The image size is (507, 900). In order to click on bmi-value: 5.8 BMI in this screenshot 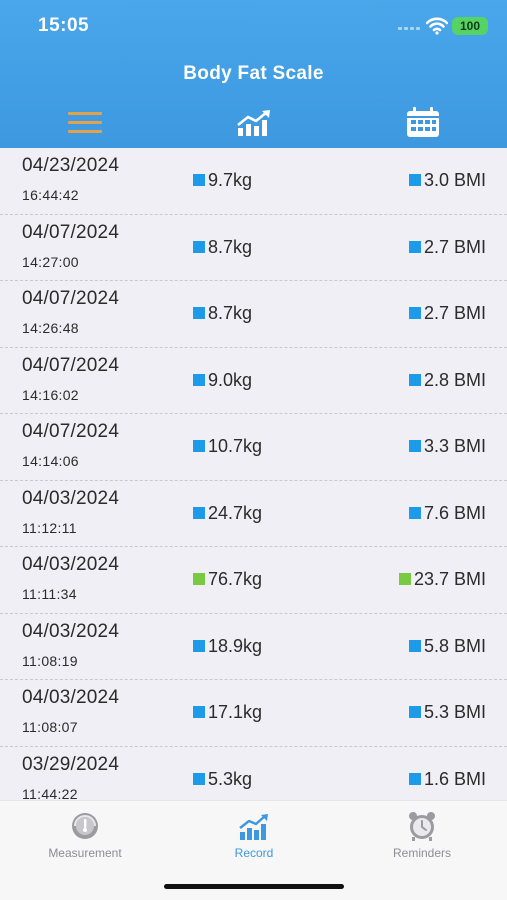, I will do `click(454, 645)`.